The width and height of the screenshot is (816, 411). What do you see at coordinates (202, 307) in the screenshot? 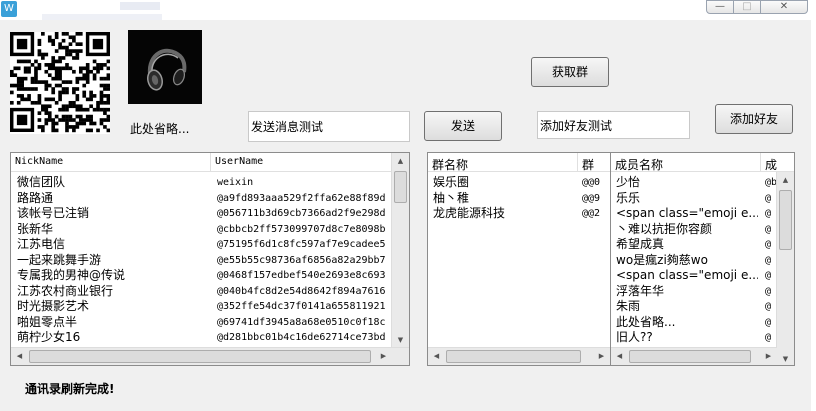
I see `table-row: 时光摄影艺术 @352ffe54dc37f0141a655811921` at bounding box center [202, 307].